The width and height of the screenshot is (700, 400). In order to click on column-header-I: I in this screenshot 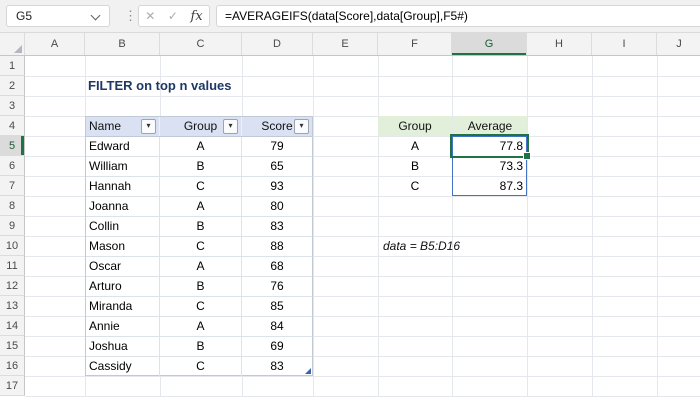, I will do `click(624, 44)`.